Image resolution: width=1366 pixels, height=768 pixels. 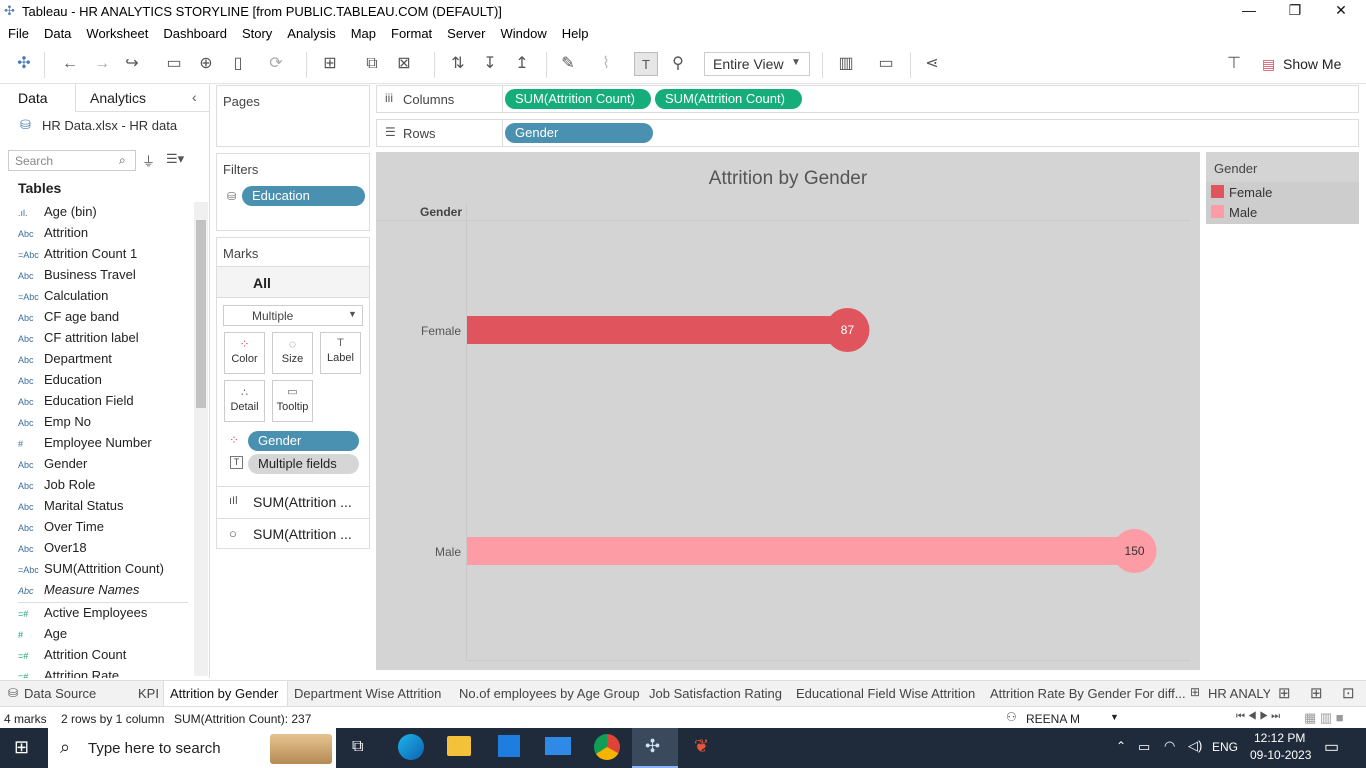 What do you see at coordinates (60, 693) in the screenshot?
I see `tab-data-source: Data Source` at bounding box center [60, 693].